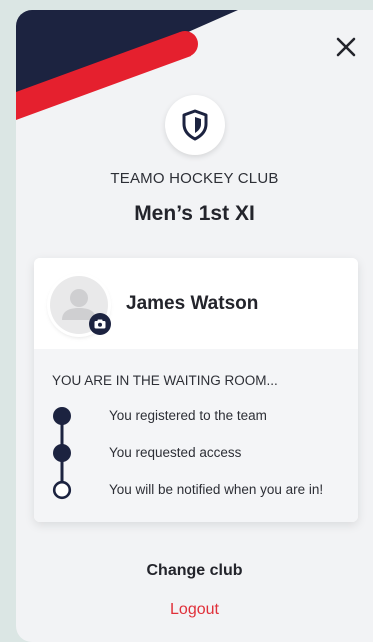 Image resolution: width=373 pixels, height=642 pixels. What do you see at coordinates (194, 571) in the screenshot?
I see `change-club-button: Change club` at bounding box center [194, 571].